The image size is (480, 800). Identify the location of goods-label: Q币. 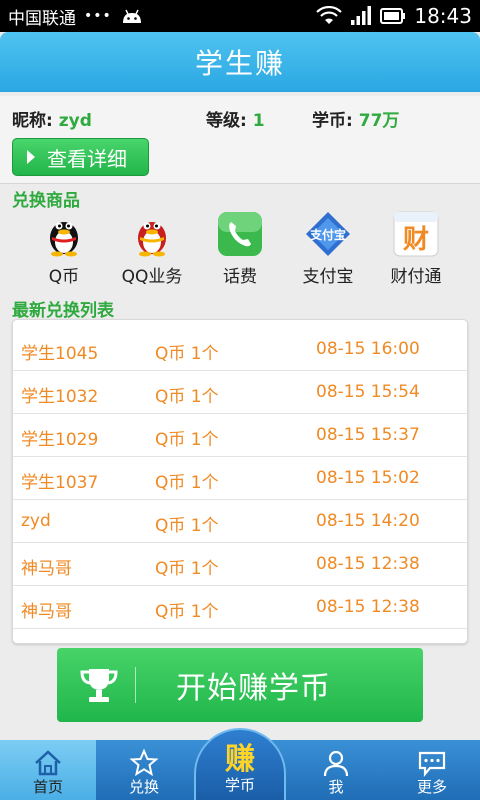
(64, 277).